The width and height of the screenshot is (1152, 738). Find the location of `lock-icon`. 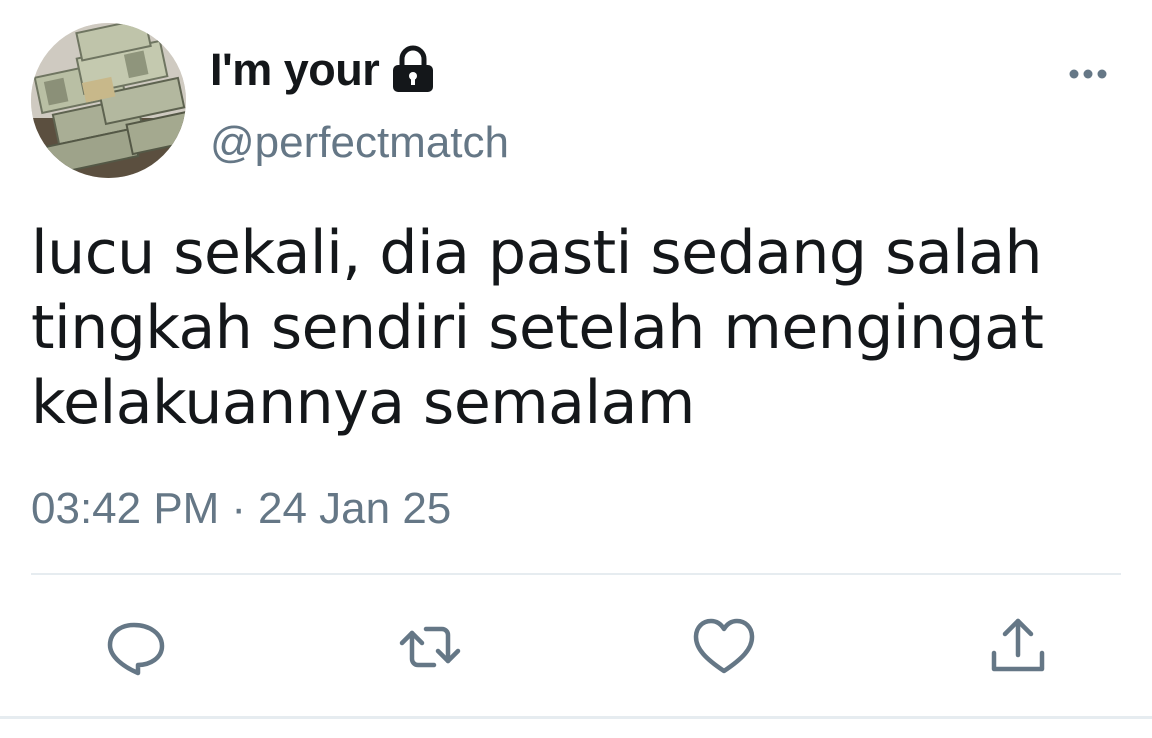

lock-icon is located at coordinates (413, 70).